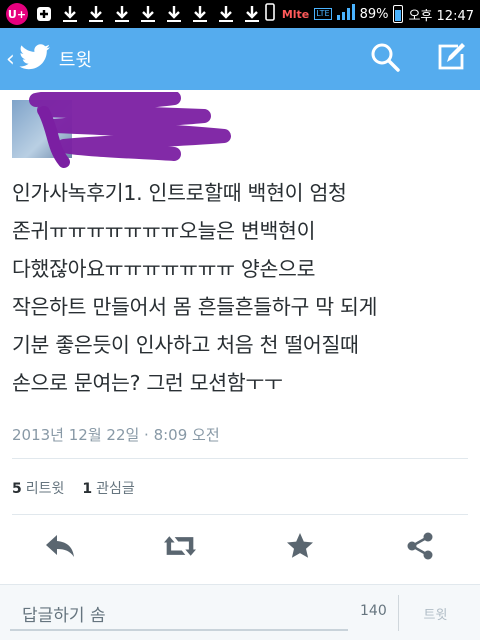 This screenshot has width=480, height=640. What do you see at coordinates (17, 14) in the screenshot?
I see `carrier-icon: U+` at bounding box center [17, 14].